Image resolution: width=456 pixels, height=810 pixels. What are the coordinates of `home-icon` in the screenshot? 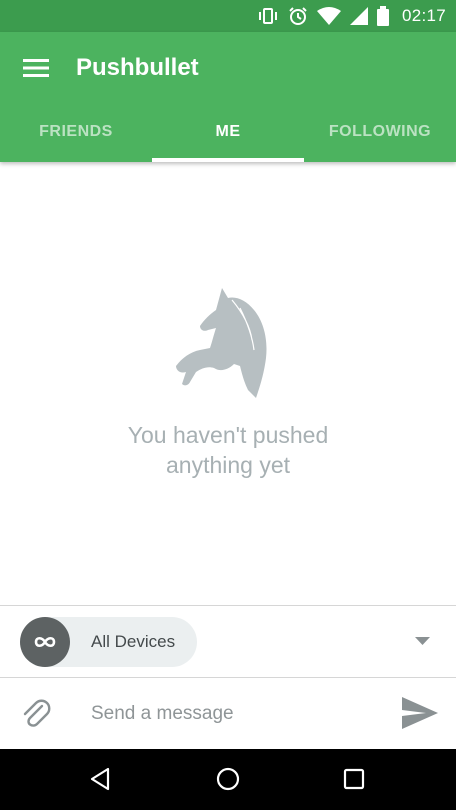 It's located at (228, 779).